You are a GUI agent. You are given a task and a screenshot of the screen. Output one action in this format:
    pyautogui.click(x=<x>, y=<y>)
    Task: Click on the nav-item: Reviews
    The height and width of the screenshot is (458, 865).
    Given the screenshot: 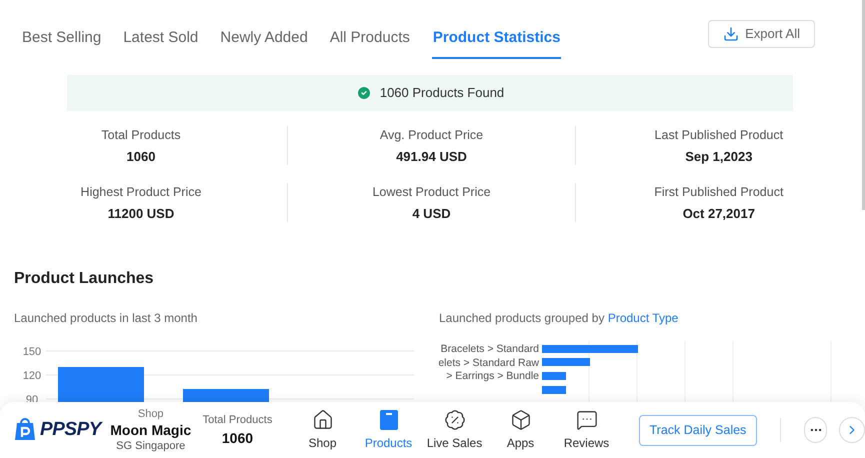 What is the action you would take?
    pyautogui.click(x=586, y=430)
    